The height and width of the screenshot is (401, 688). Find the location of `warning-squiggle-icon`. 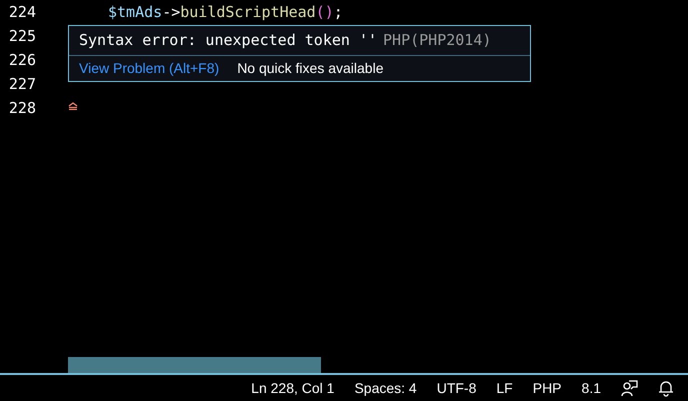

warning-squiggle-icon is located at coordinates (73, 106).